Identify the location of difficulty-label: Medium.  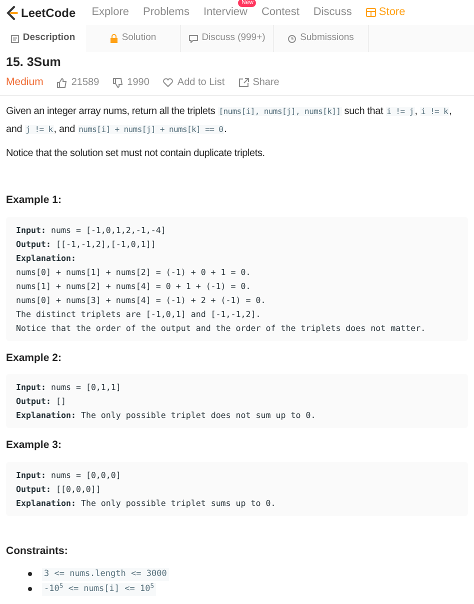
(25, 82).